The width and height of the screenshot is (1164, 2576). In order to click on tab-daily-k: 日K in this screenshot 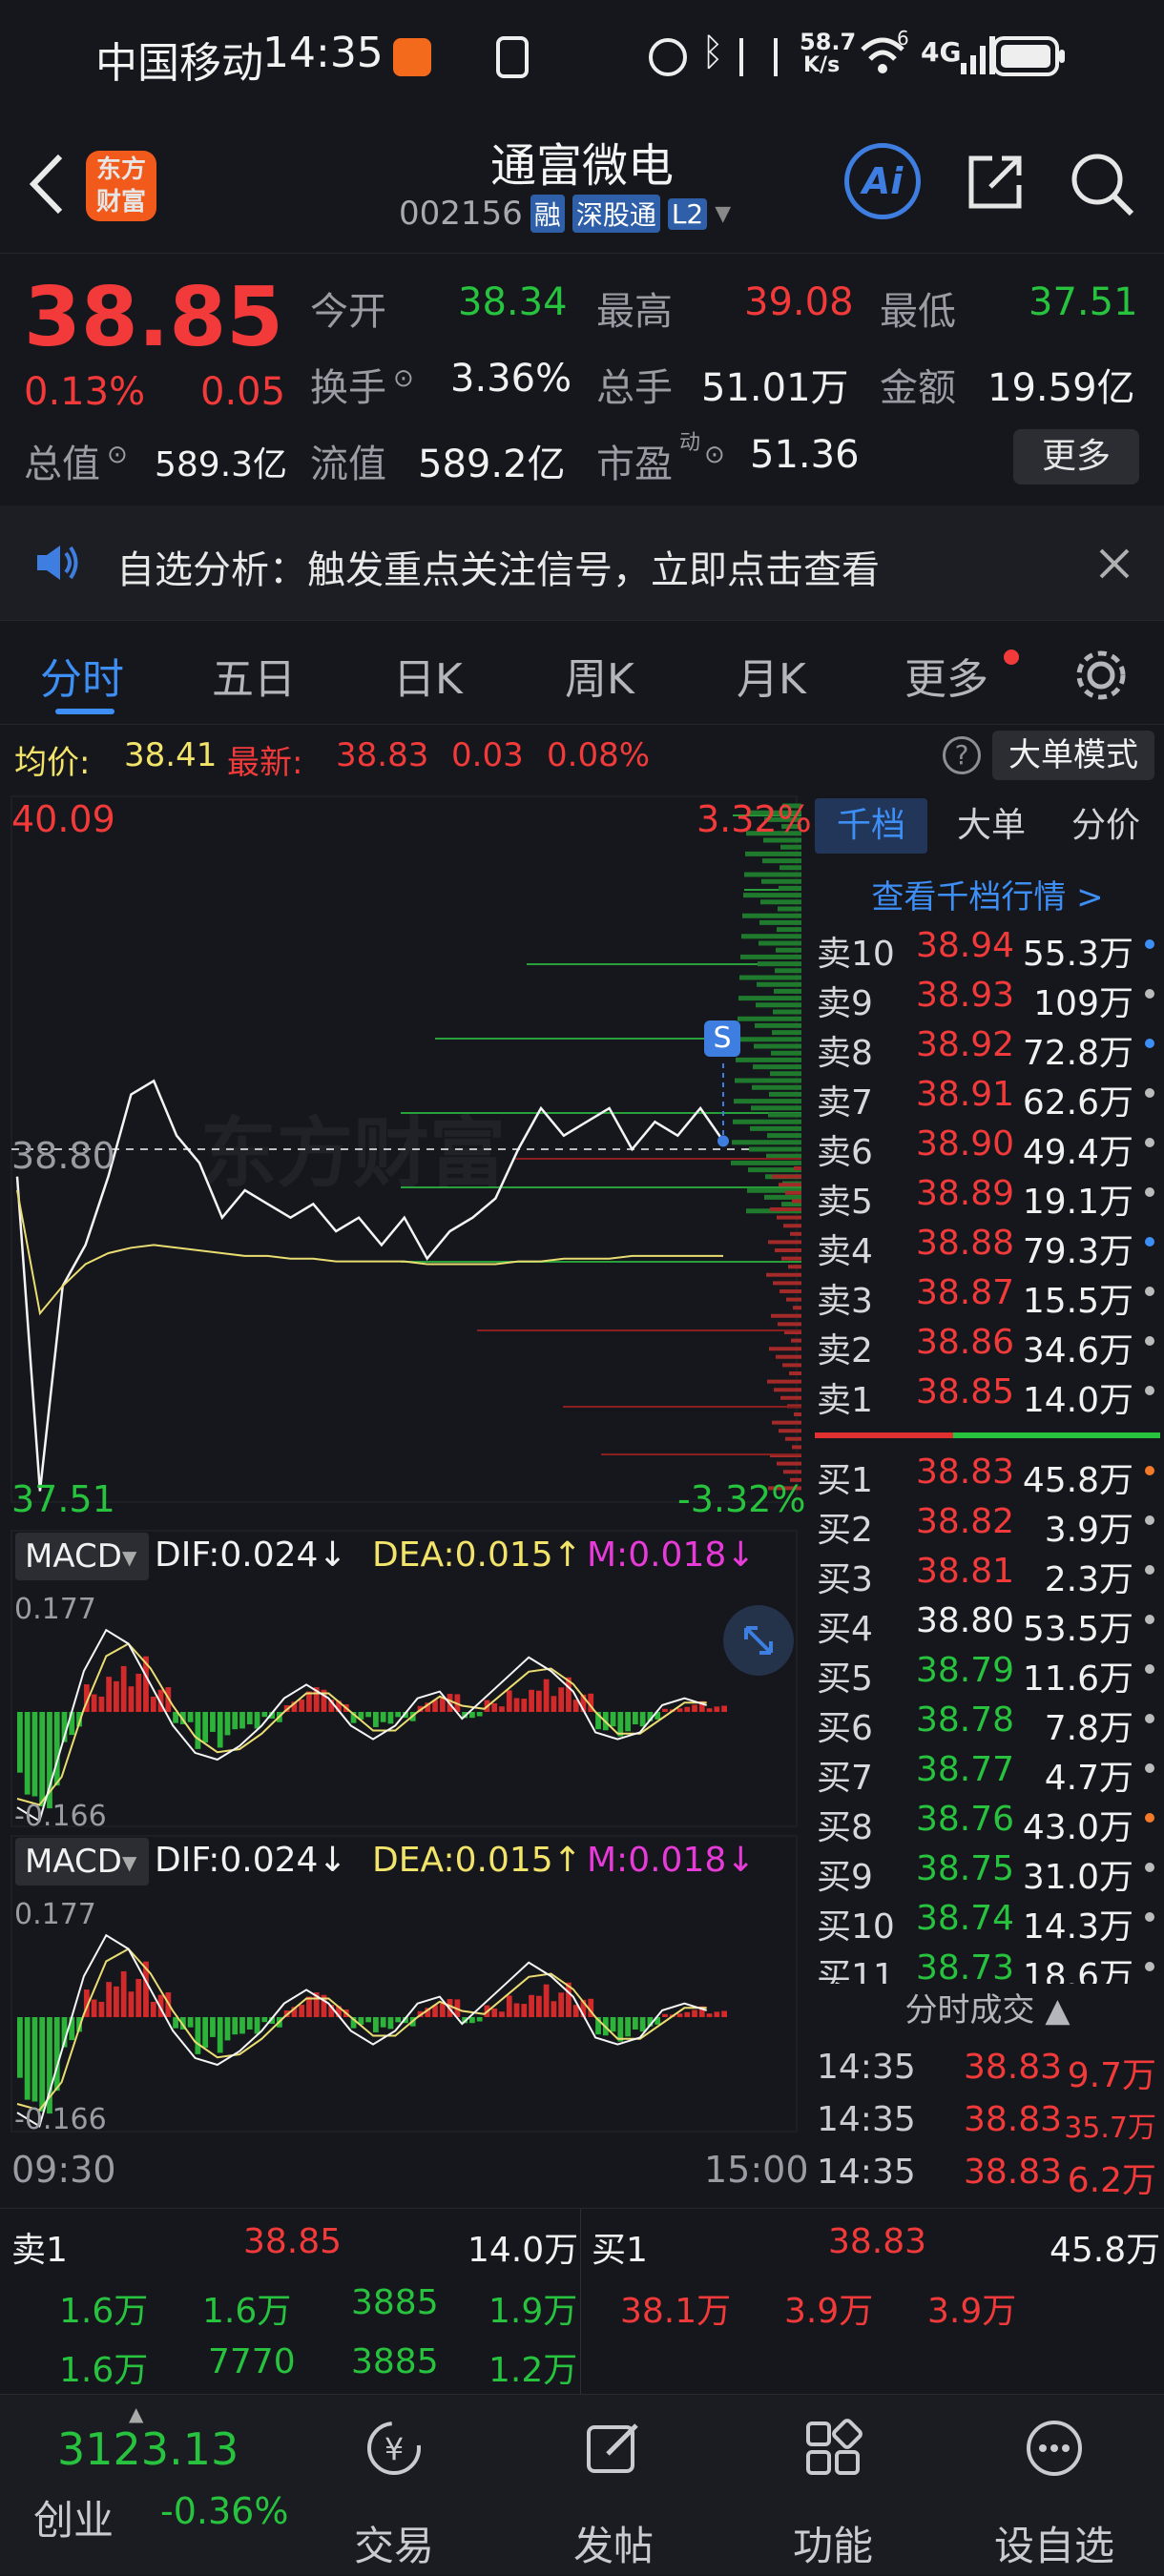, I will do `click(428, 675)`.